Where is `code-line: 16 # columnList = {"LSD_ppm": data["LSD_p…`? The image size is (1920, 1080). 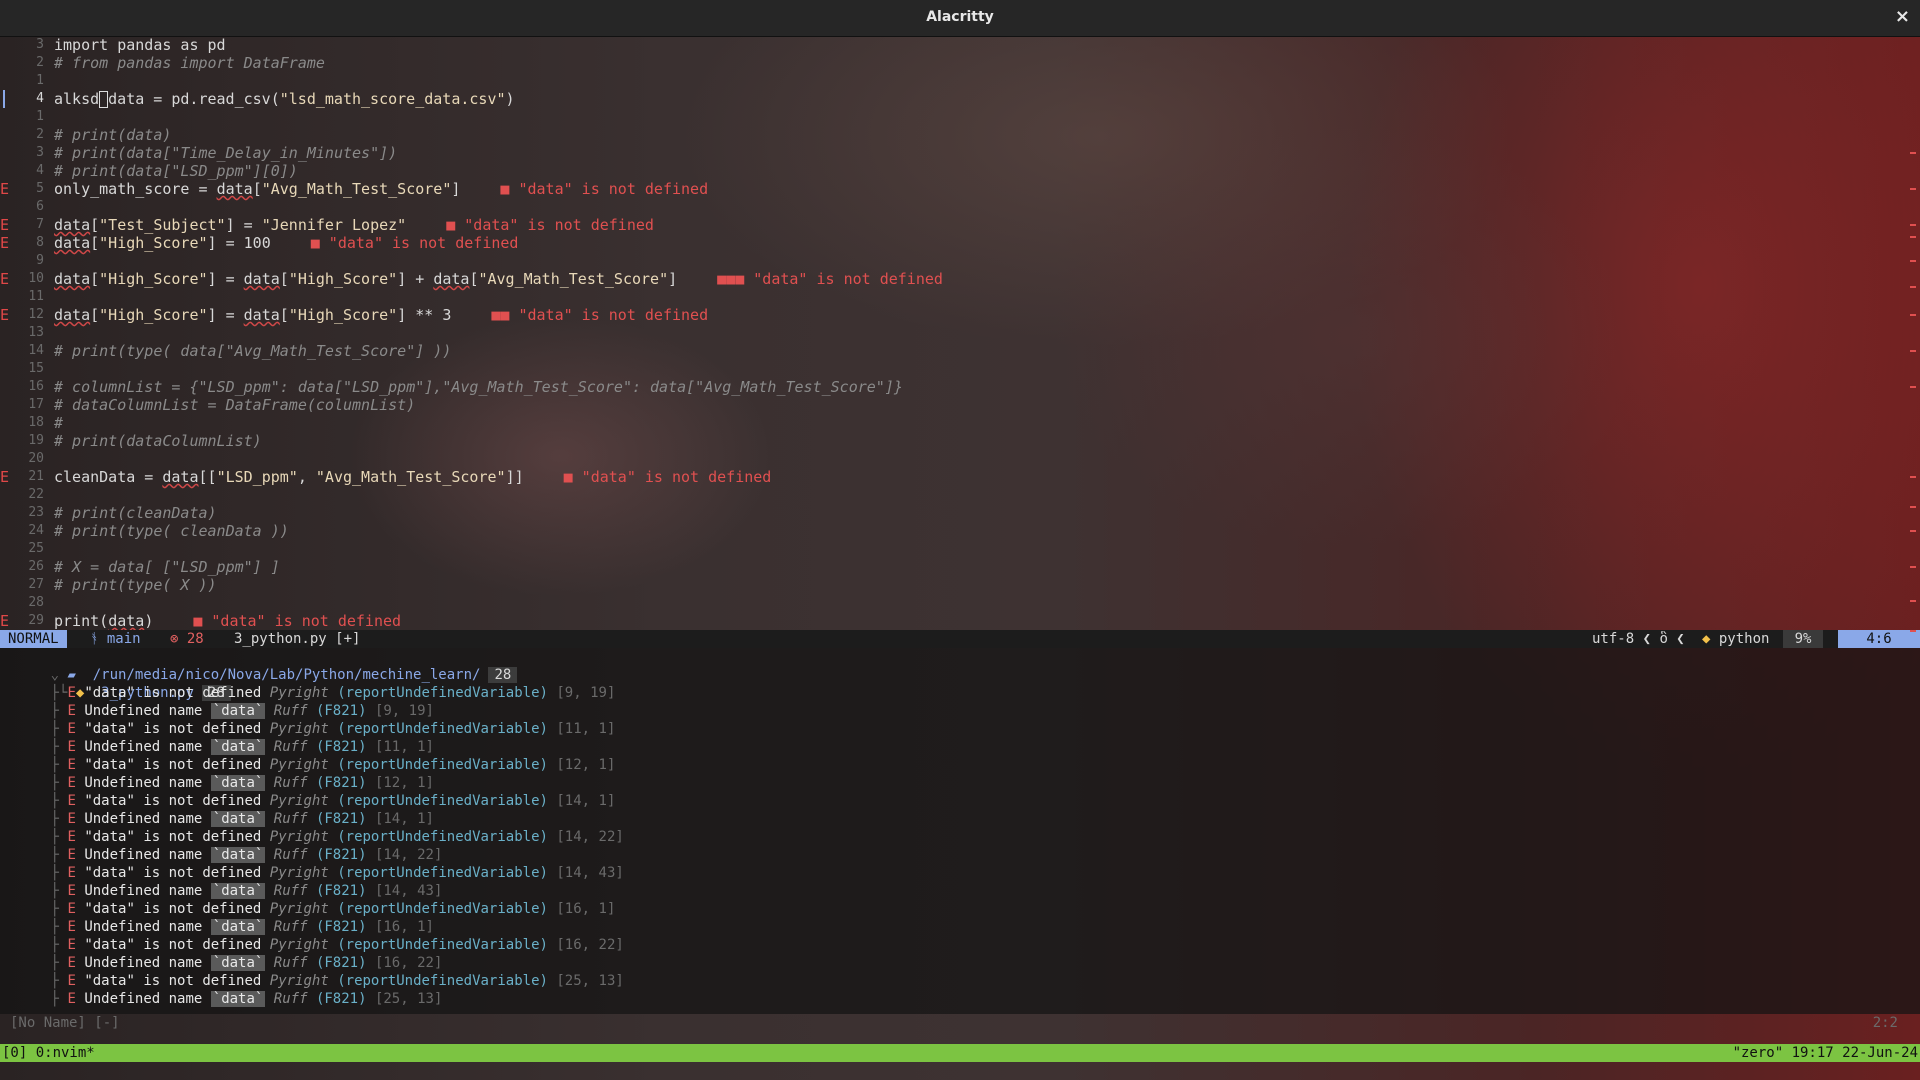 code-line: 16 # columnList = {"LSD_ppm": data["LSD_p… is located at coordinates (960, 387).